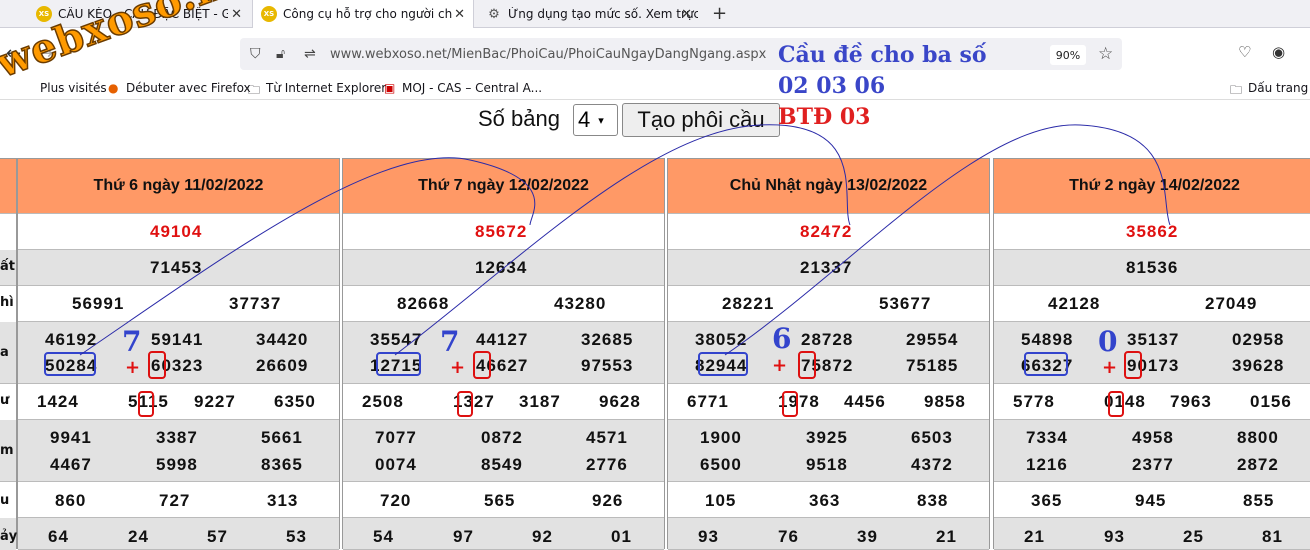 The height and width of the screenshot is (550, 1310). What do you see at coordinates (175, 500) in the screenshot?
I see `sixth-prize: 727` at bounding box center [175, 500].